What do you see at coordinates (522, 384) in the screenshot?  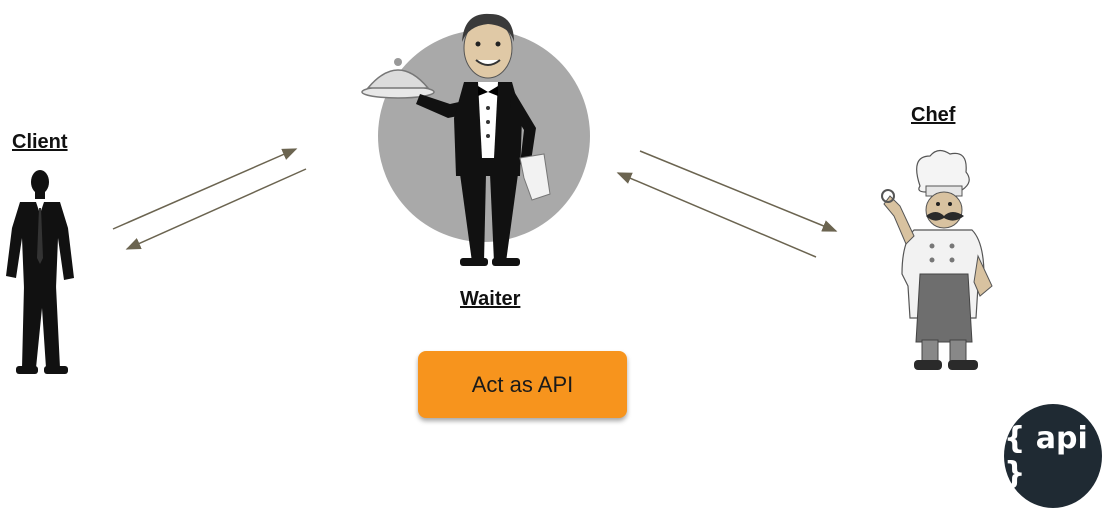 I see `act-as-api-button: Act as API` at bounding box center [522, 384].